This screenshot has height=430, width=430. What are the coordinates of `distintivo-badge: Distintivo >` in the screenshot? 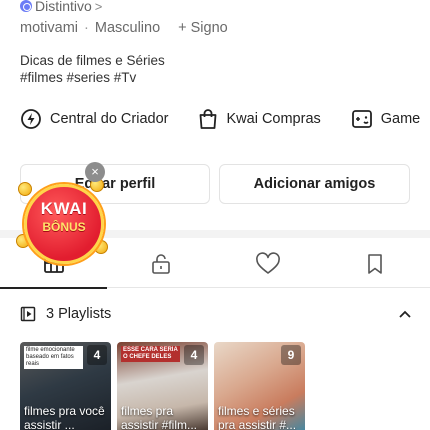 It's located at (61, 7).